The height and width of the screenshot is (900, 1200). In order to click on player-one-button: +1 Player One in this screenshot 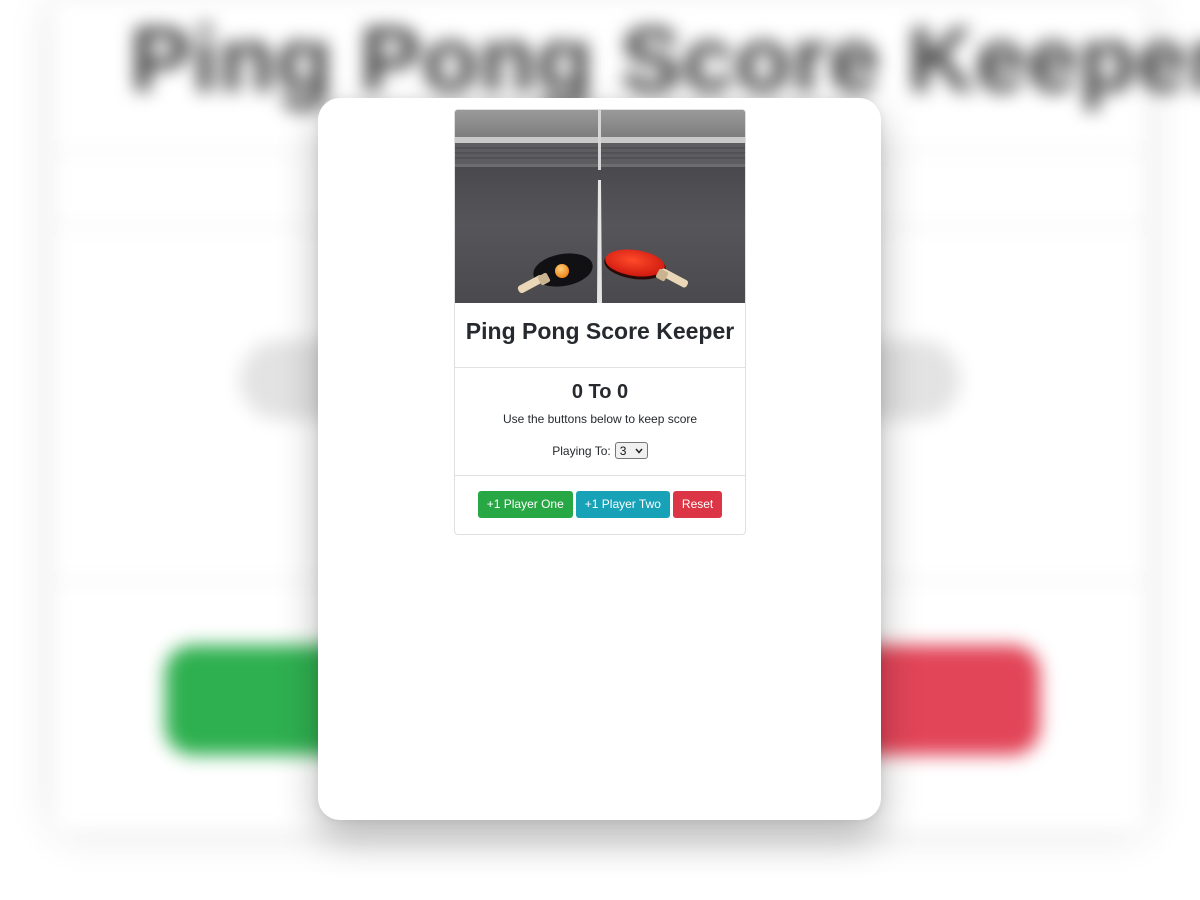, I will do `click(525, 504)`.